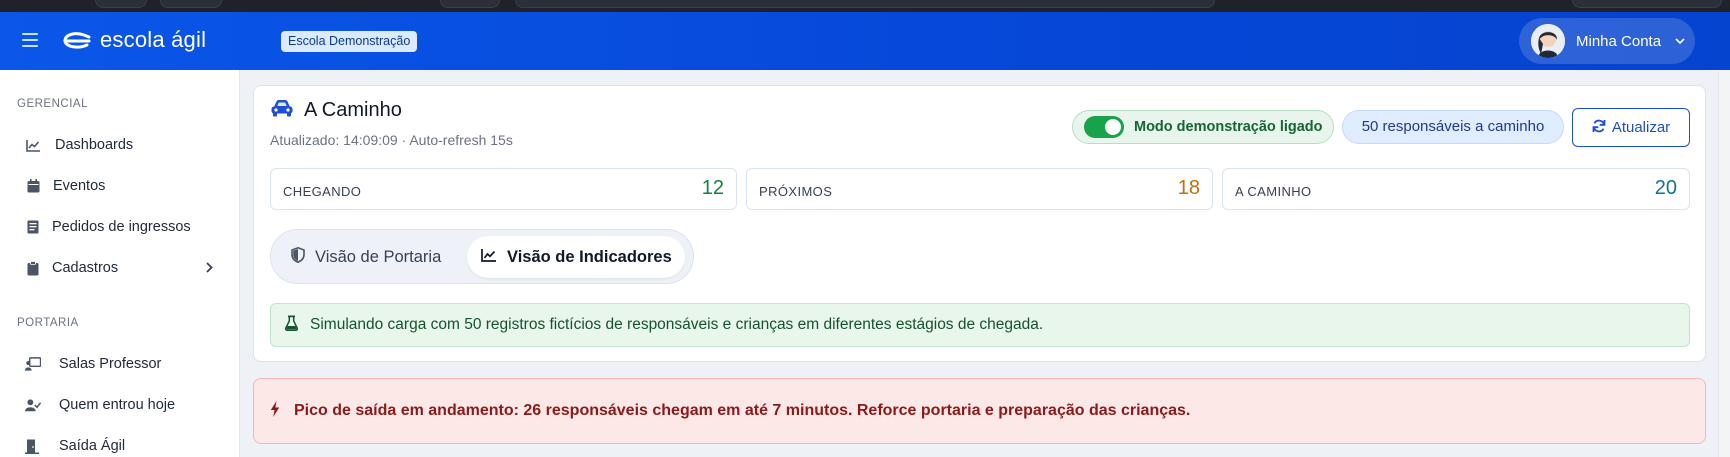 The width and height of the screenshot is (1730, 457). I want to click on school-badge: Escola Demonstração, so click(349, 41).